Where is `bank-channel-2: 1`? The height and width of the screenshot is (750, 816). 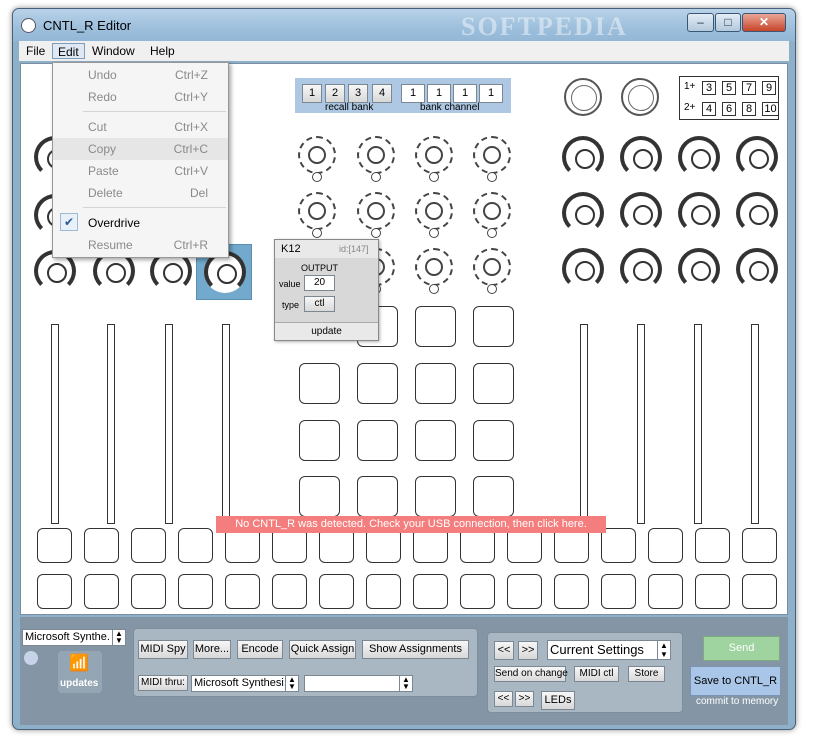
bank-channel-2: 1 is located at coordinates (439, 93).